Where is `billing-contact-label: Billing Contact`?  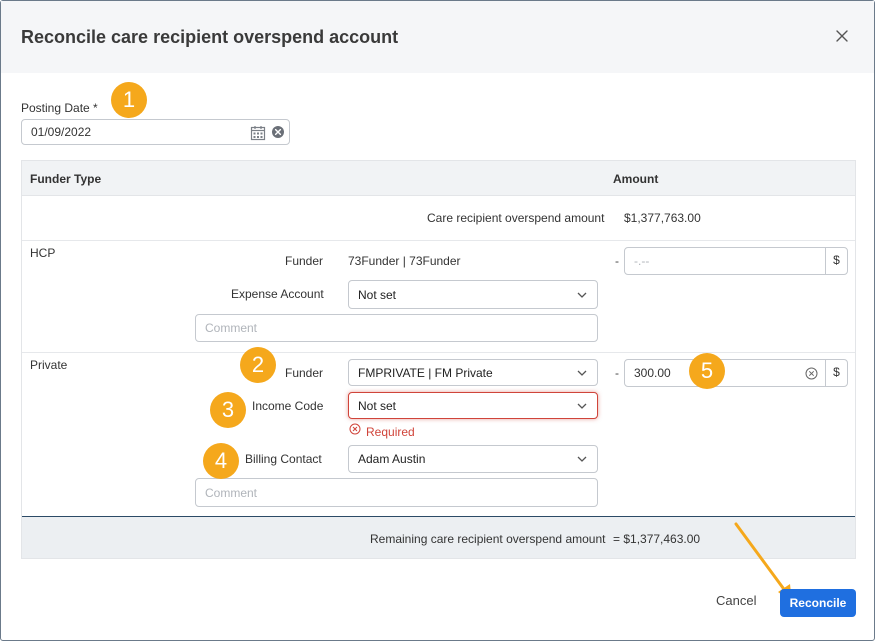 billing-contact-label: Billing Contact is located at coordinates (283, 459).